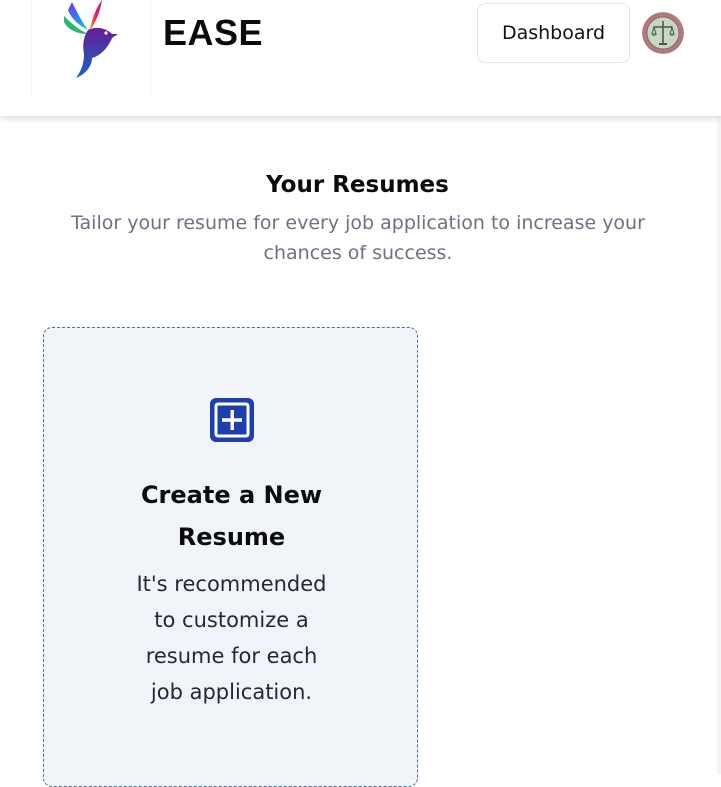 The height and width of the screenshot is (787, 721). I want to click on logo-link, so click(91, 48).